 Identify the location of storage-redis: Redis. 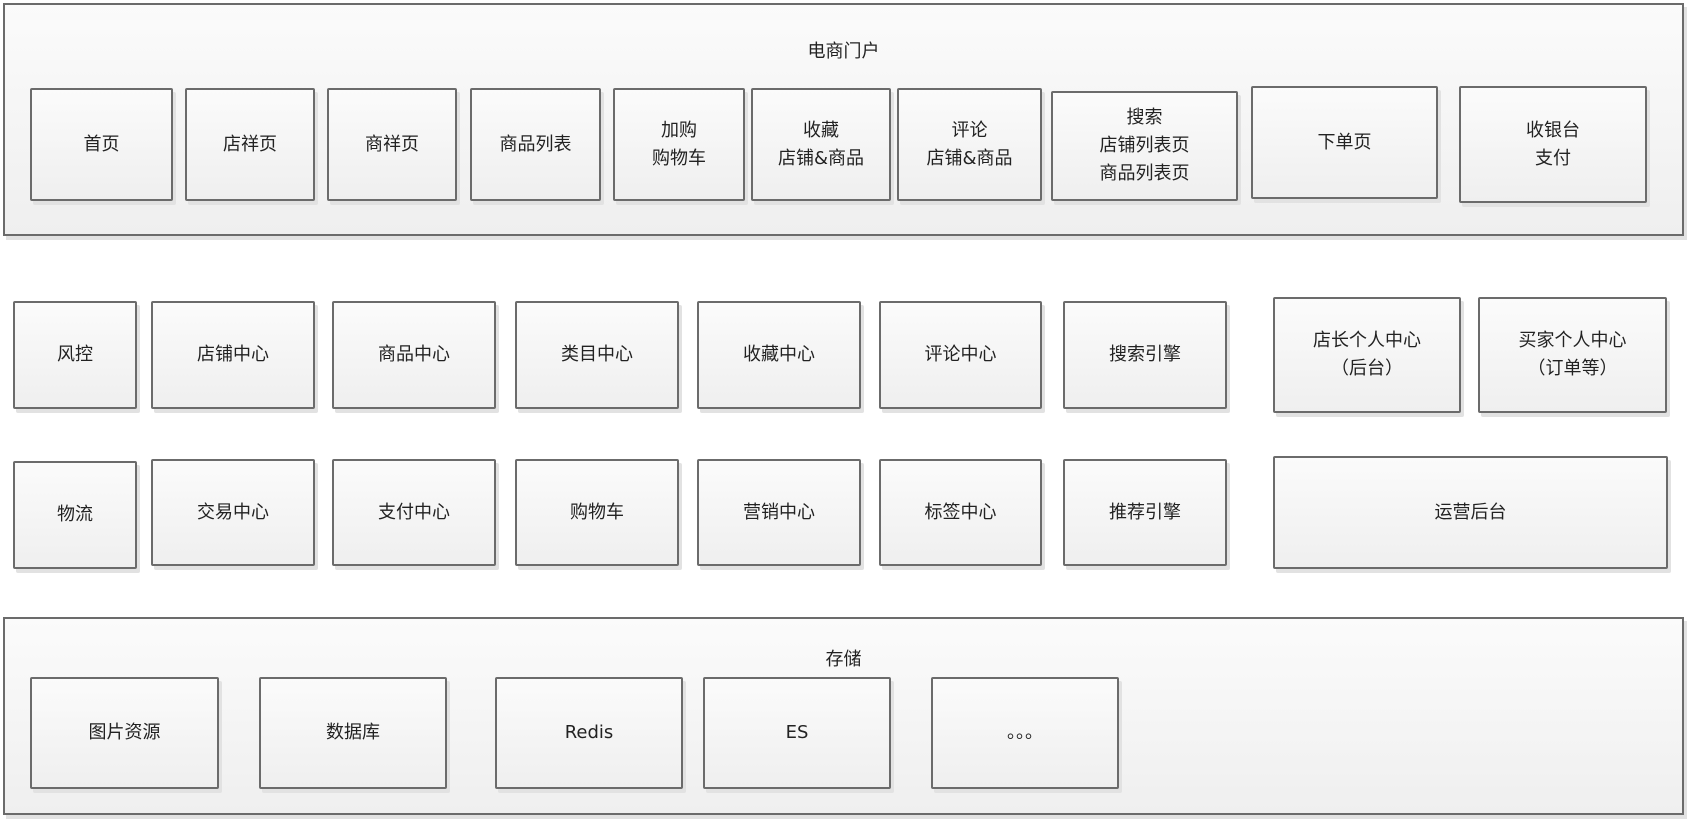
(589, 733).